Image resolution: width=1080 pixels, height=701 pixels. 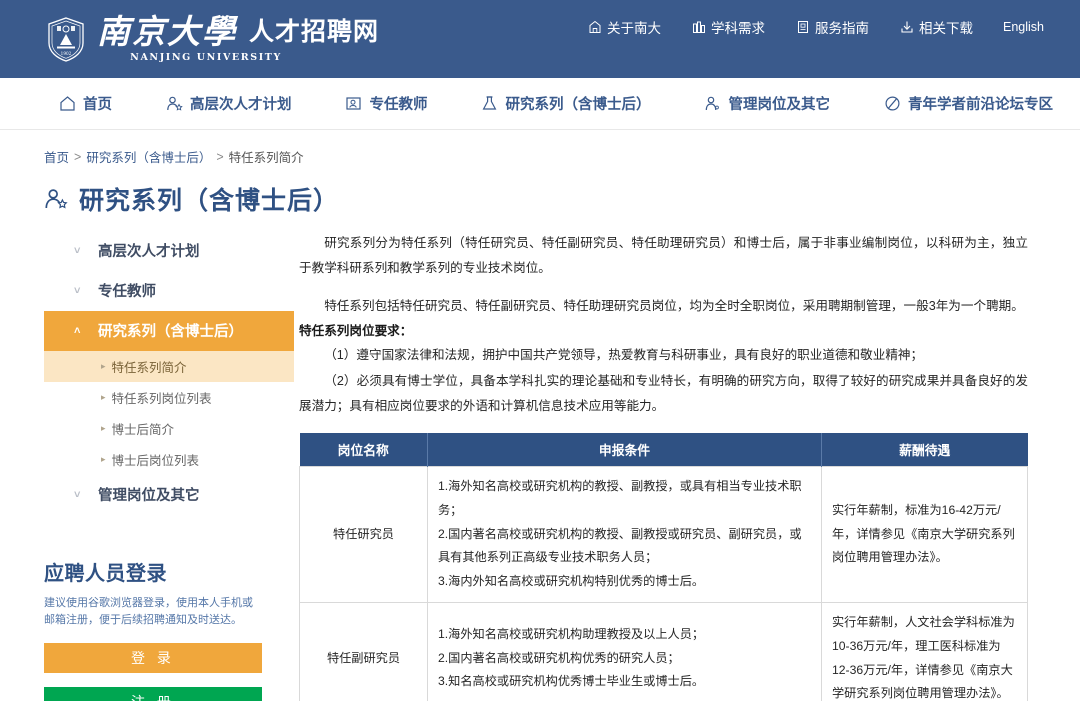 What do you see at coordinates (571, 633) in the screenshot?
I see `requirement-line: 1.海外知名高校或研究机构助理教授及以上人员；` at bounding box center [571, 633].